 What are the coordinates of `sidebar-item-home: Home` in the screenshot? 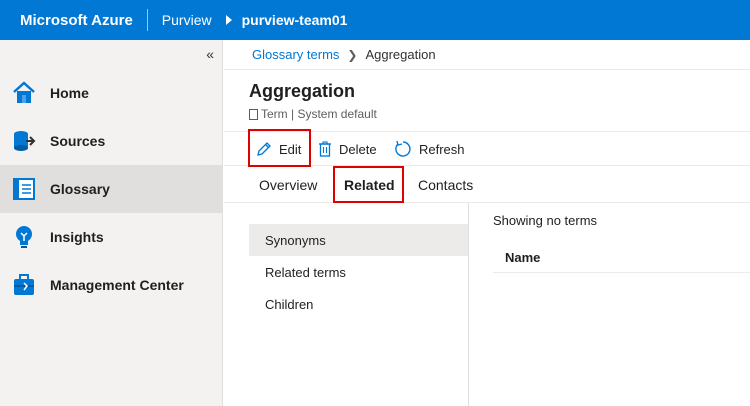 It's located at (111, 93).